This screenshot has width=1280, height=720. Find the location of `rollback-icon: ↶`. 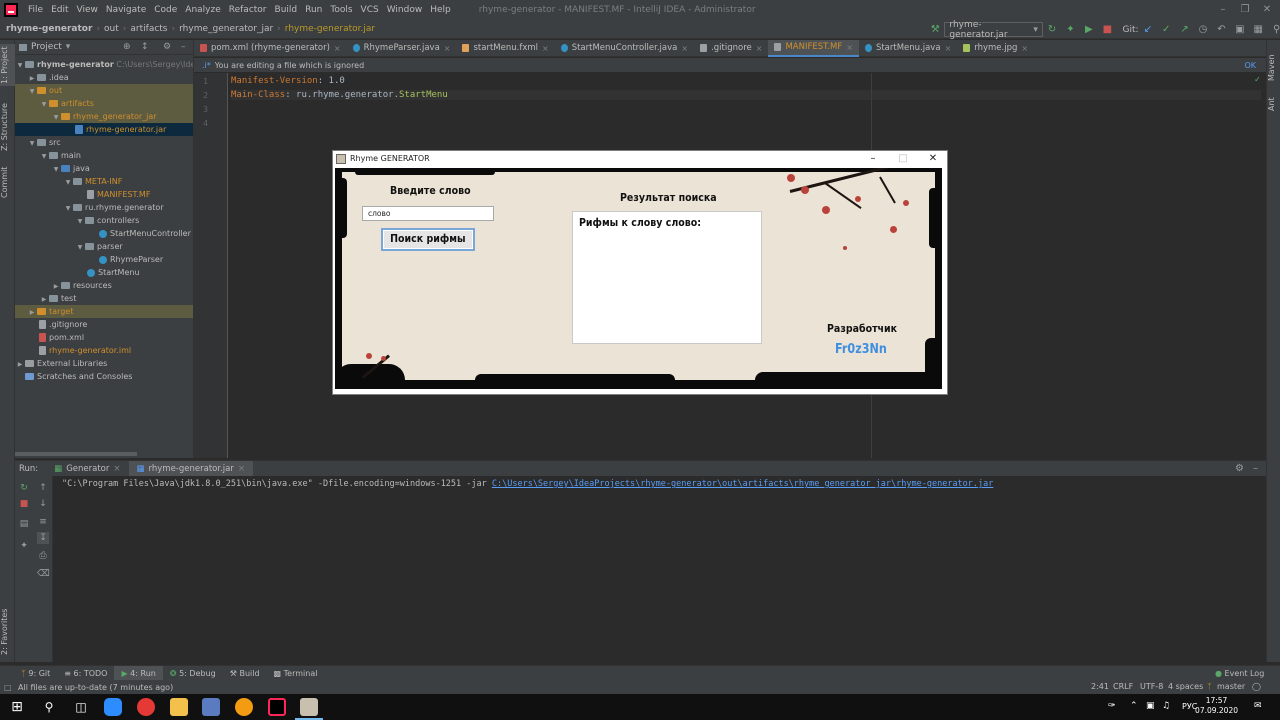

rollback-icon: ↶ is located at coordinates (1221, 30).